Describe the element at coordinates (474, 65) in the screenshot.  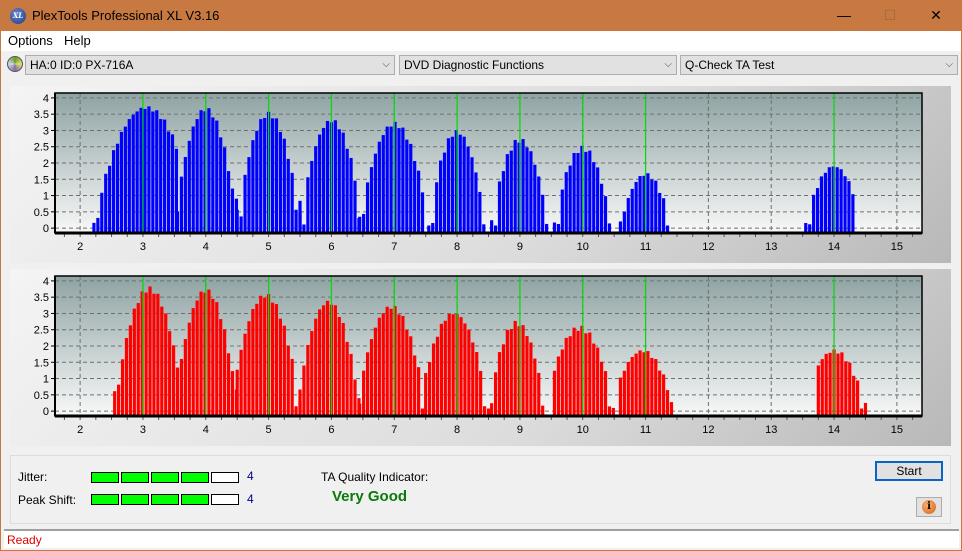
I see `function-select-value: DVD Diagnostic Functions` at that location.